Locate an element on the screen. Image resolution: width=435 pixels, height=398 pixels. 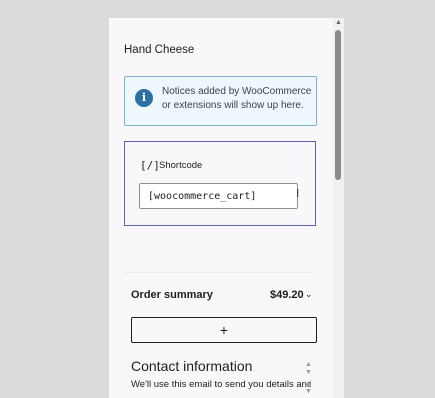
vertical-scrollbar: ▲ is located at coordinates (338, 208).